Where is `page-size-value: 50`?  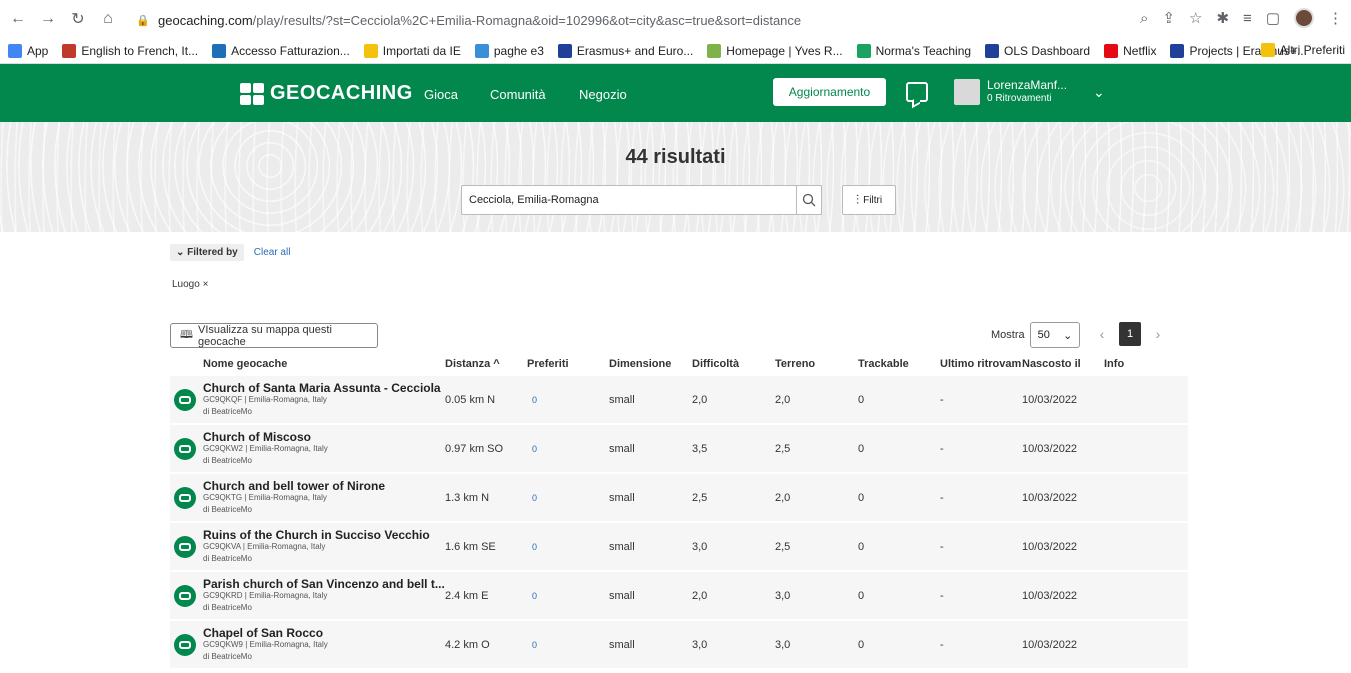 page-size-value: 50 is located at coordinates (1043, 335).